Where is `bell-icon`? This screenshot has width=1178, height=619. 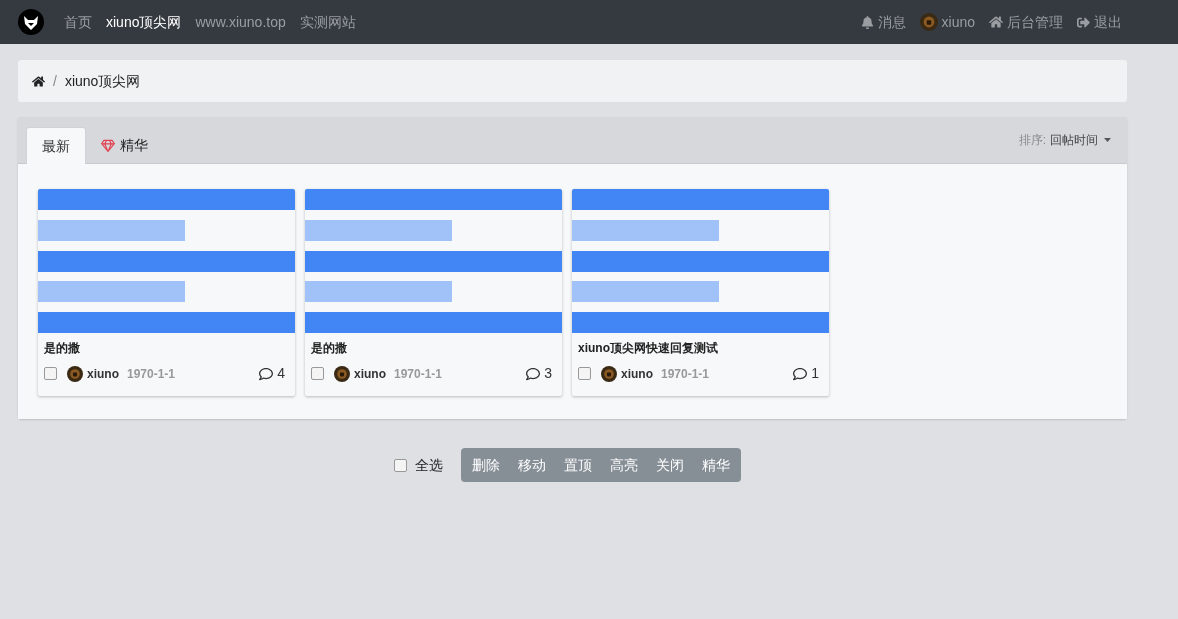 bell-icon is located at coordinates (867, 22).